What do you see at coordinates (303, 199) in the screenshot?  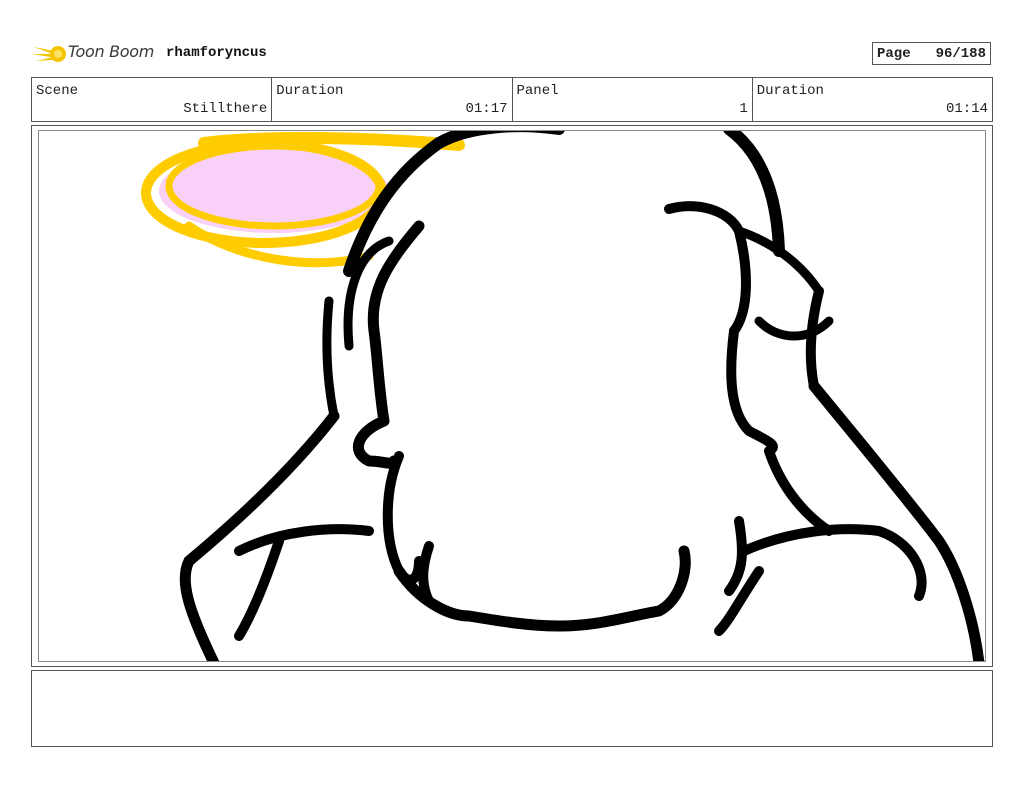 I see `halo-icon` at bounding box center [303, 199].